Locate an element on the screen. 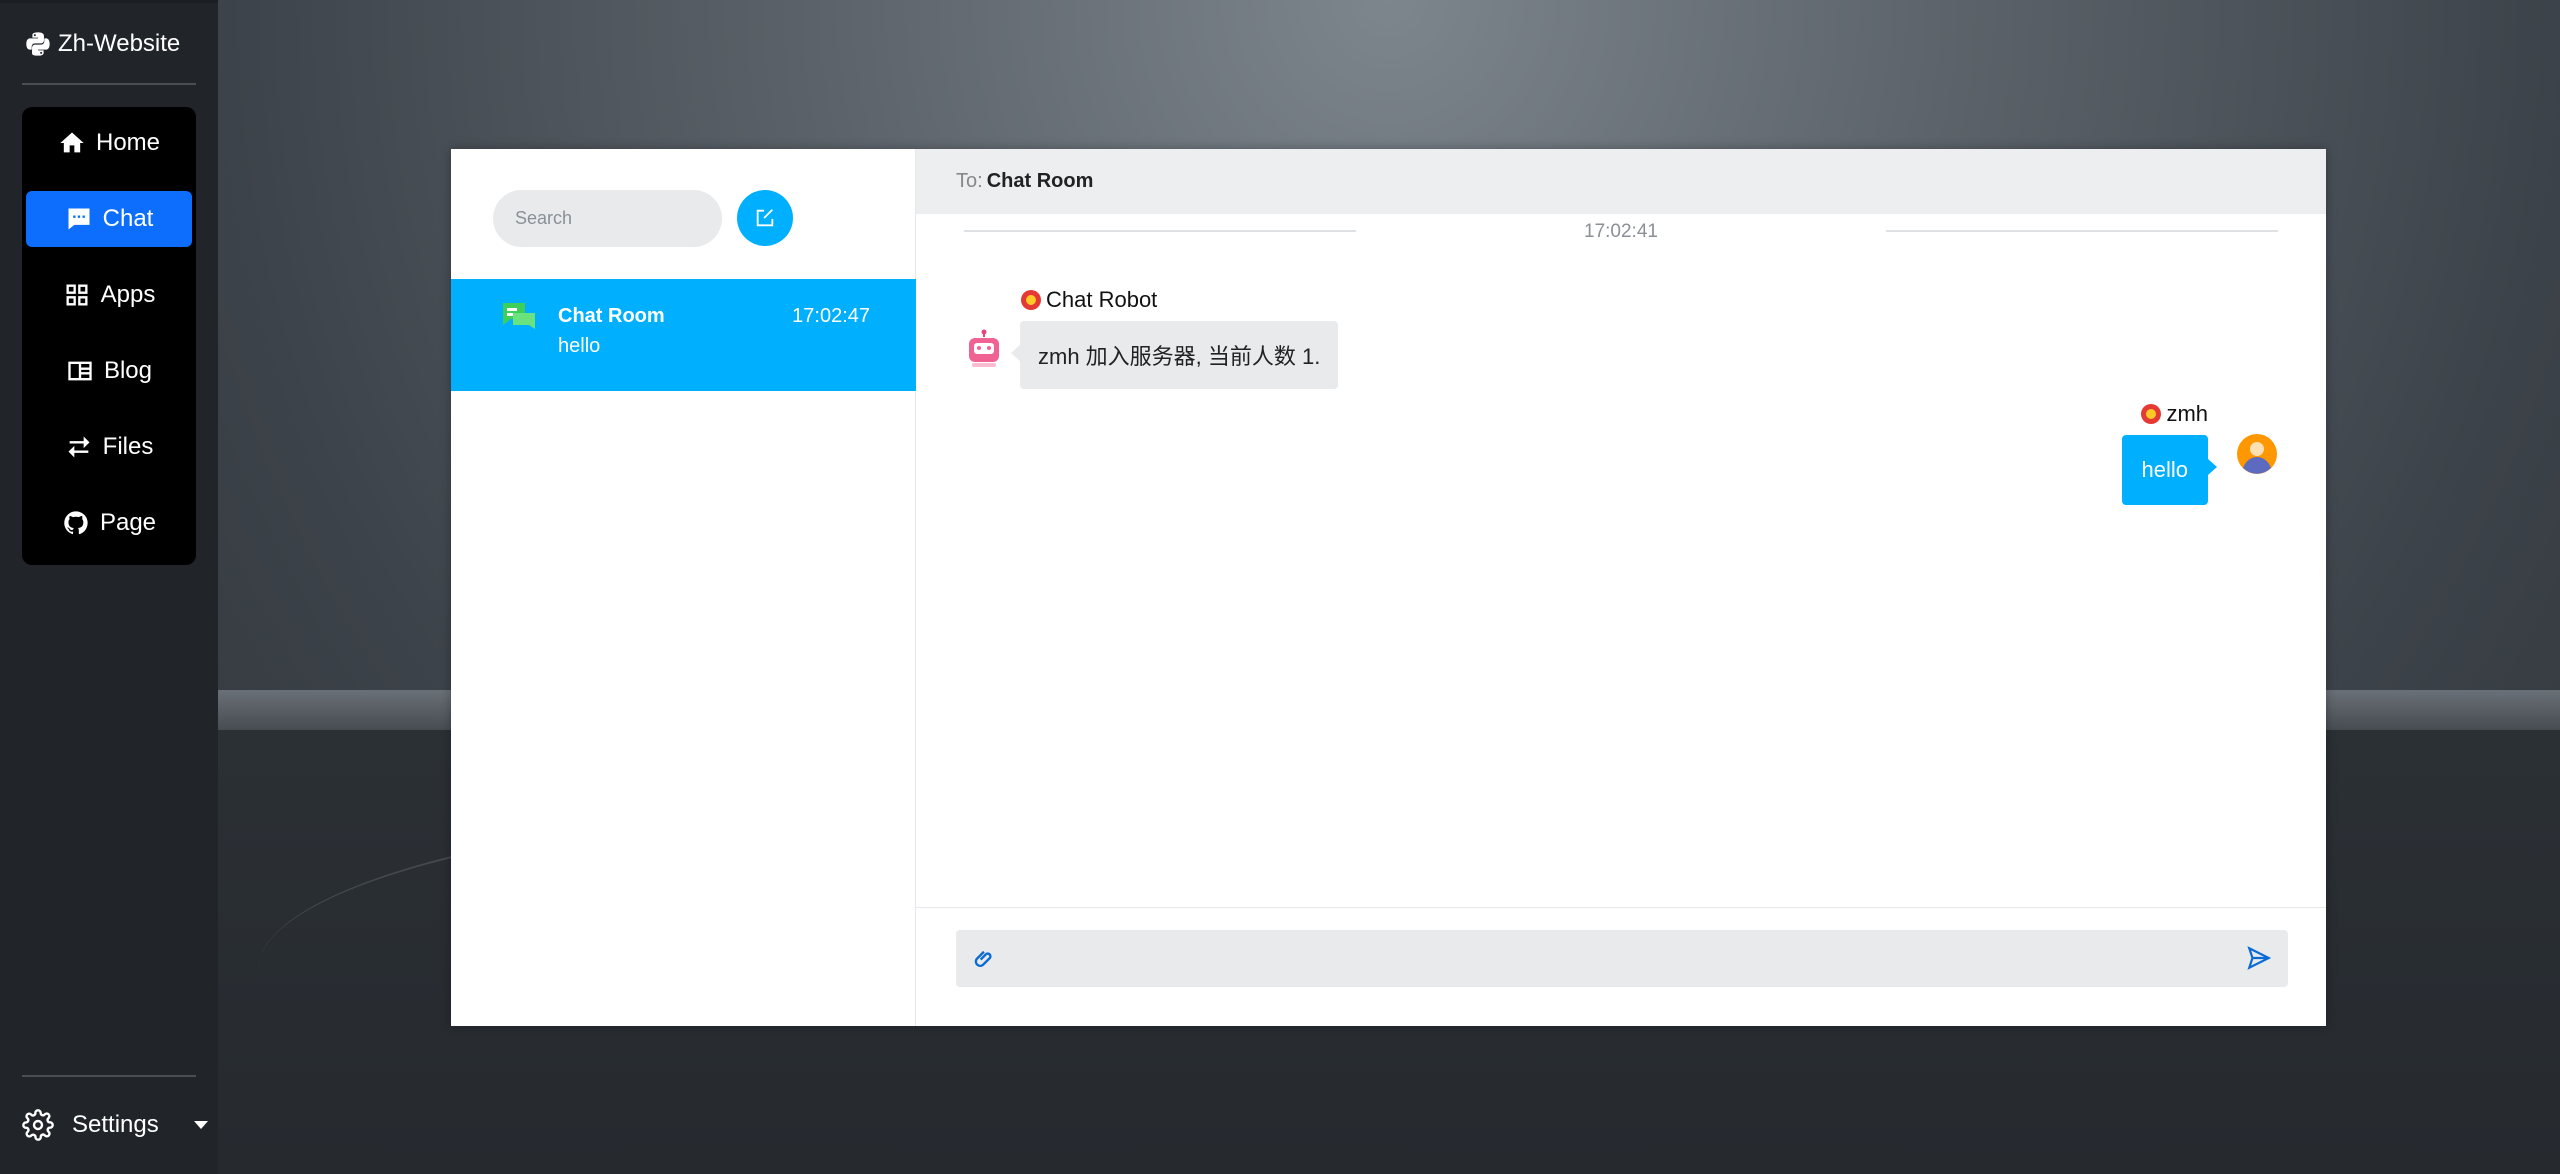 The height and width of the screenshot is (1174, 2560). to-label: To: is located at coordinates (969, 181).